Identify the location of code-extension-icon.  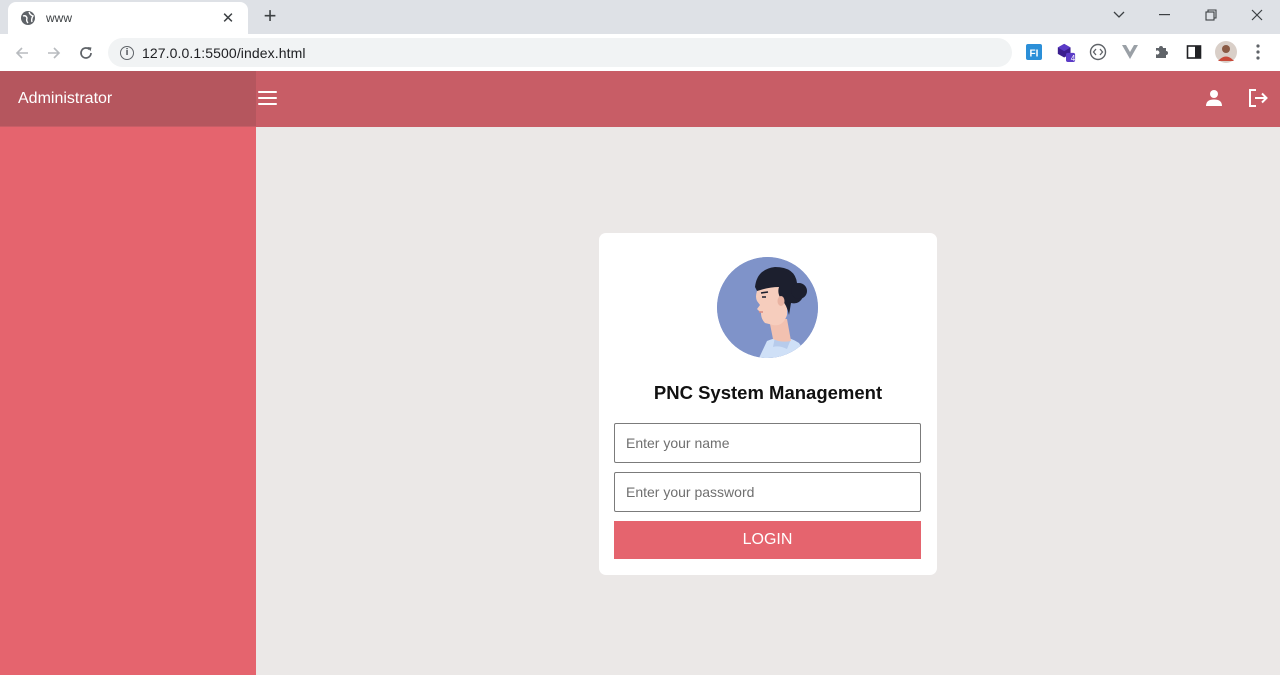
(1098, 52).